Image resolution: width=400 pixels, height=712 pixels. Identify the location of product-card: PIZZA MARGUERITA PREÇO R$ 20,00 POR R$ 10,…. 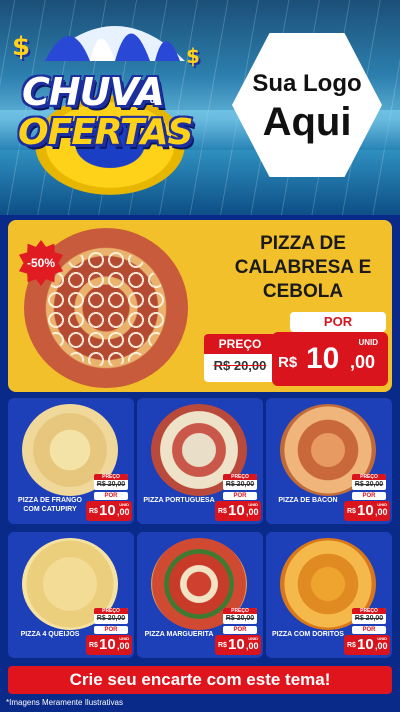
(200, 595).